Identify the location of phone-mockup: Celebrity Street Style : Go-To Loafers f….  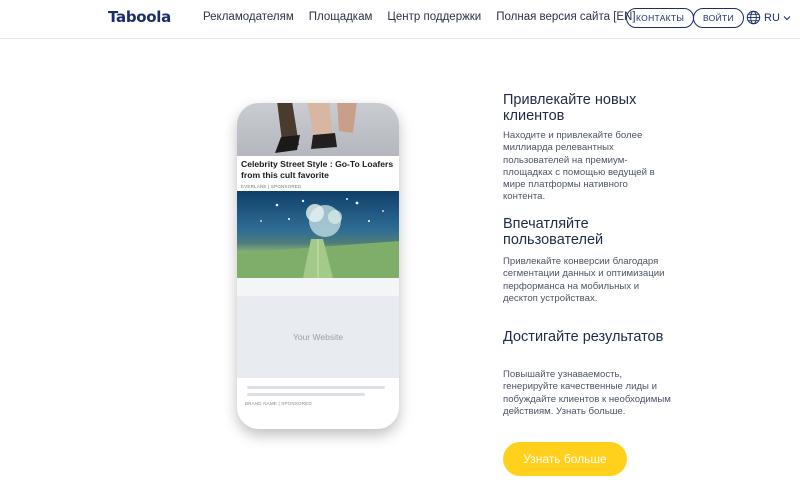
(318, 266).